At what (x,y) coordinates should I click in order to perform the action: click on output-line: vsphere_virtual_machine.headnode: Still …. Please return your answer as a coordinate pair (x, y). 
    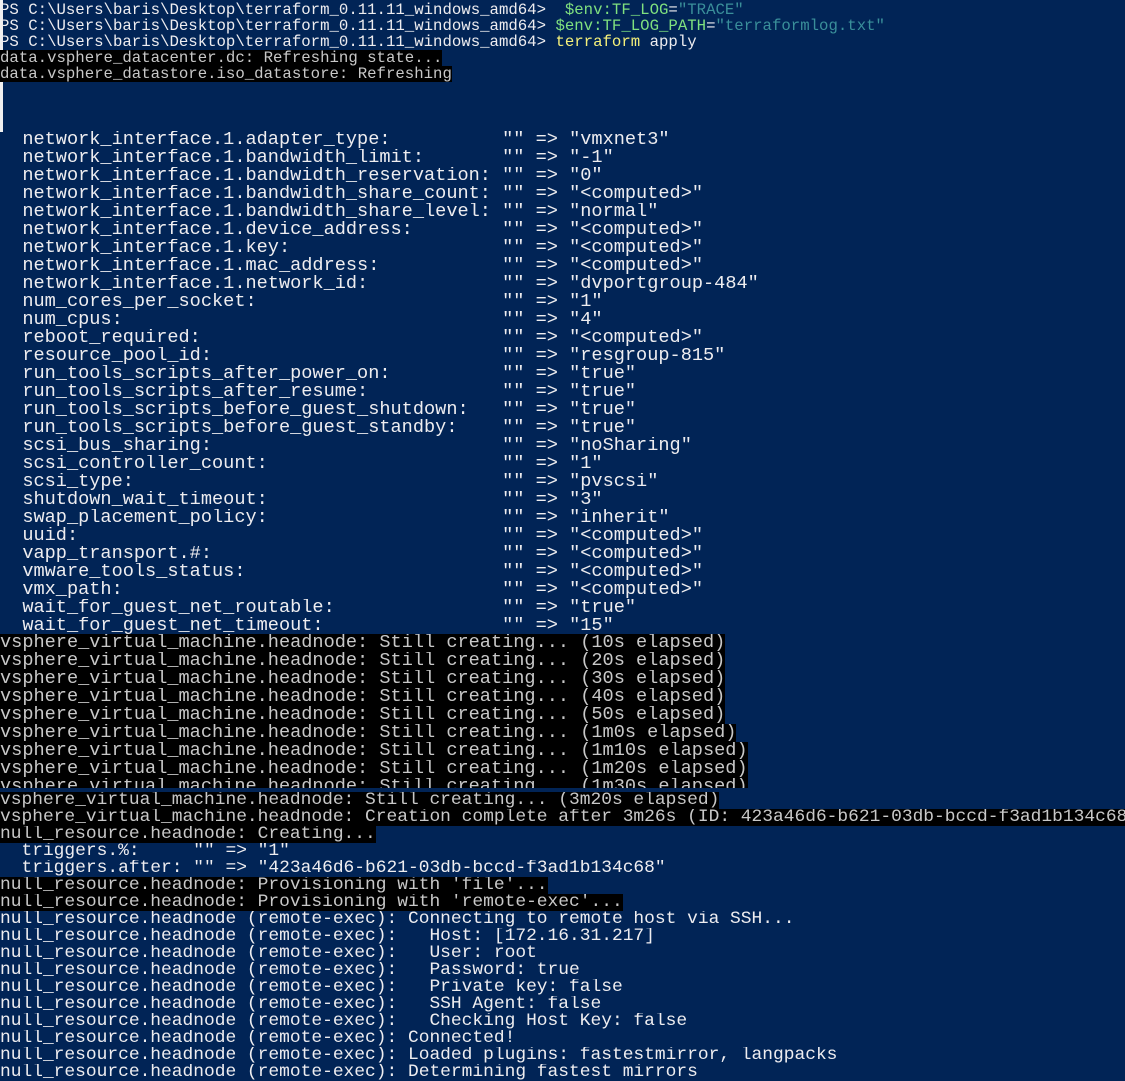
    Looking at the image, I should click on (562, 800).